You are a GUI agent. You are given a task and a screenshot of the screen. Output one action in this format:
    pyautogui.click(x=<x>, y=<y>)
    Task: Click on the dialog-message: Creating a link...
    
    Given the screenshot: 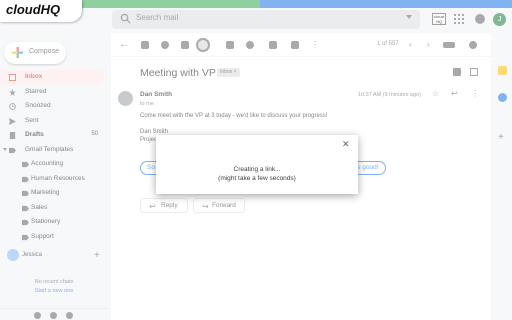 What is the action you would take?
    pyautogui.click(x=257, y=169)
    